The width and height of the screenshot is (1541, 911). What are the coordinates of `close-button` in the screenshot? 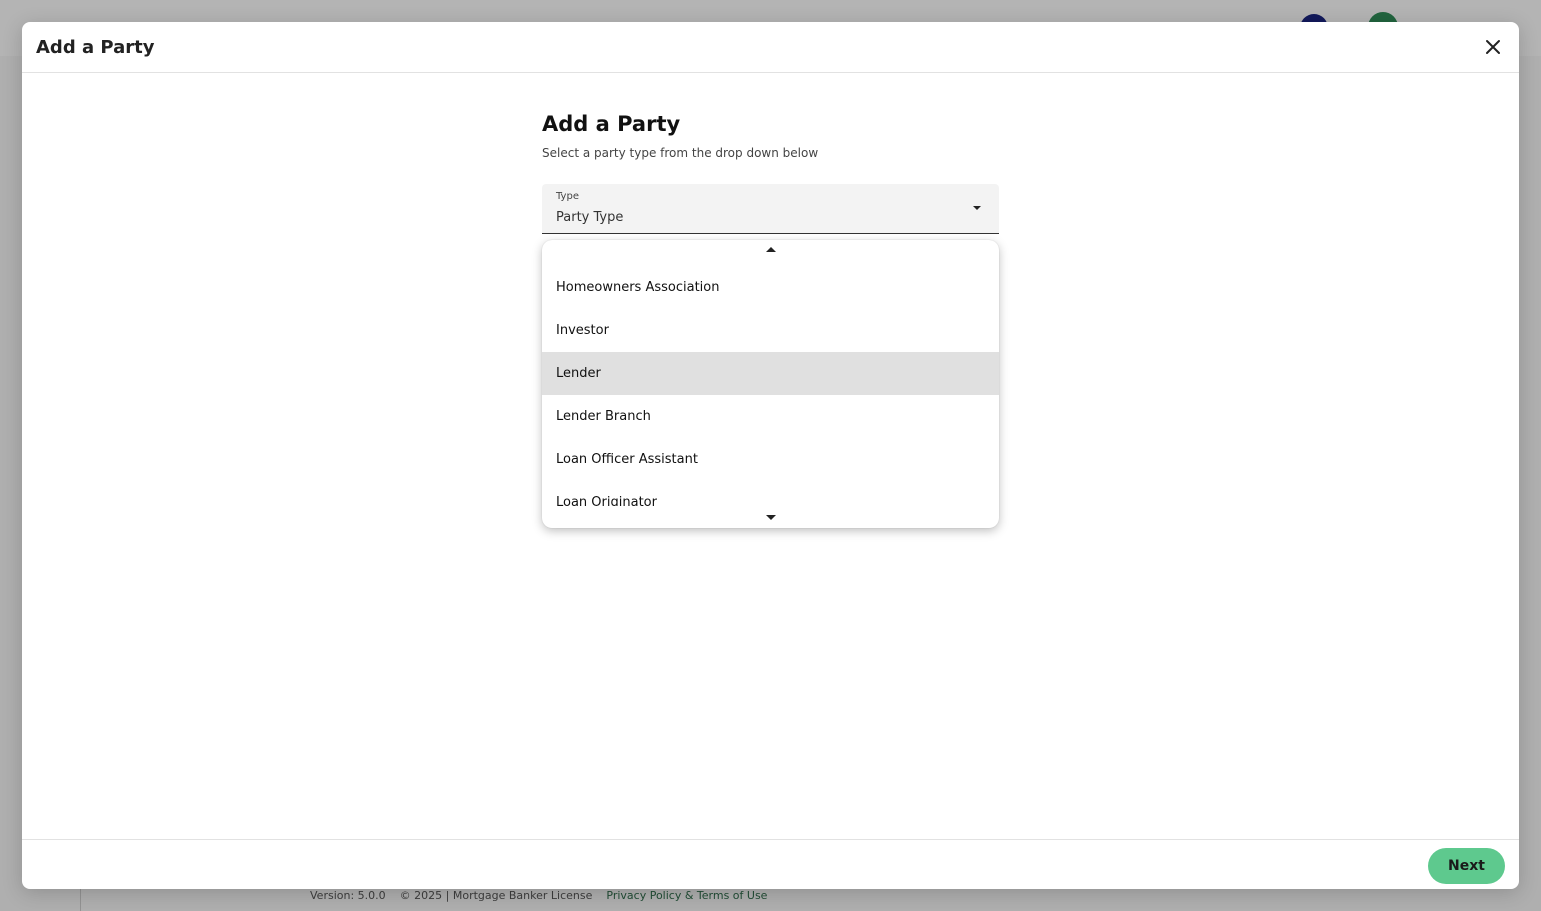 It's located at (1493, 47).